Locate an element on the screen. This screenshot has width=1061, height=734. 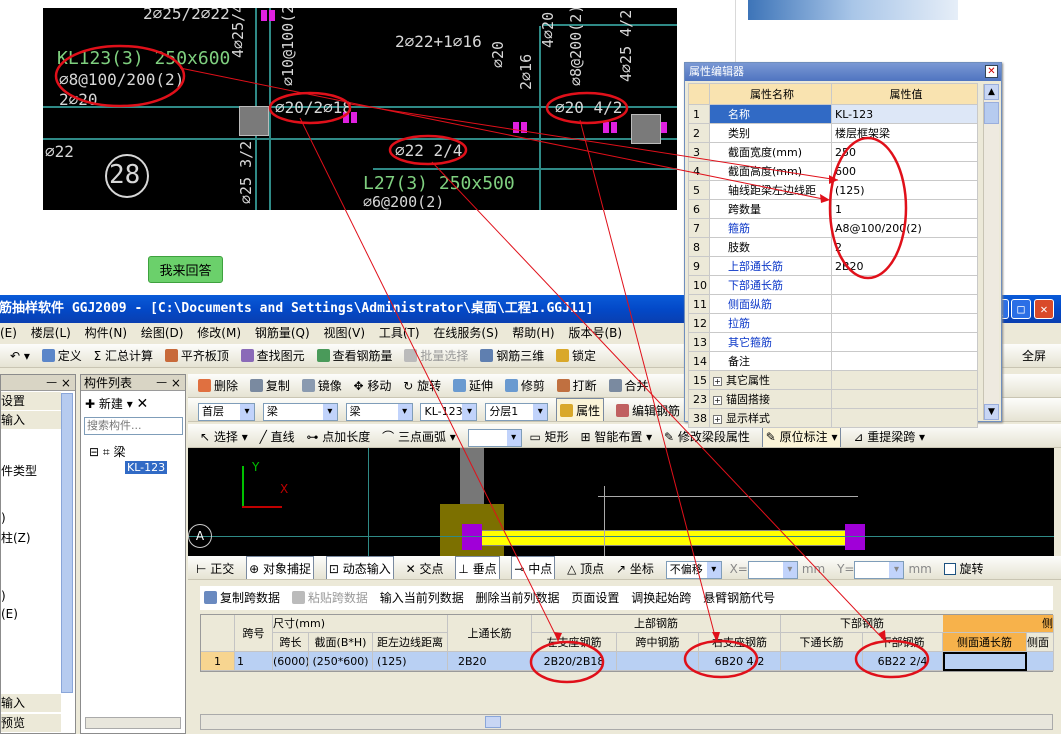
point-length-button: ⊶ 点加长度 is located at coordinates (338, 436).